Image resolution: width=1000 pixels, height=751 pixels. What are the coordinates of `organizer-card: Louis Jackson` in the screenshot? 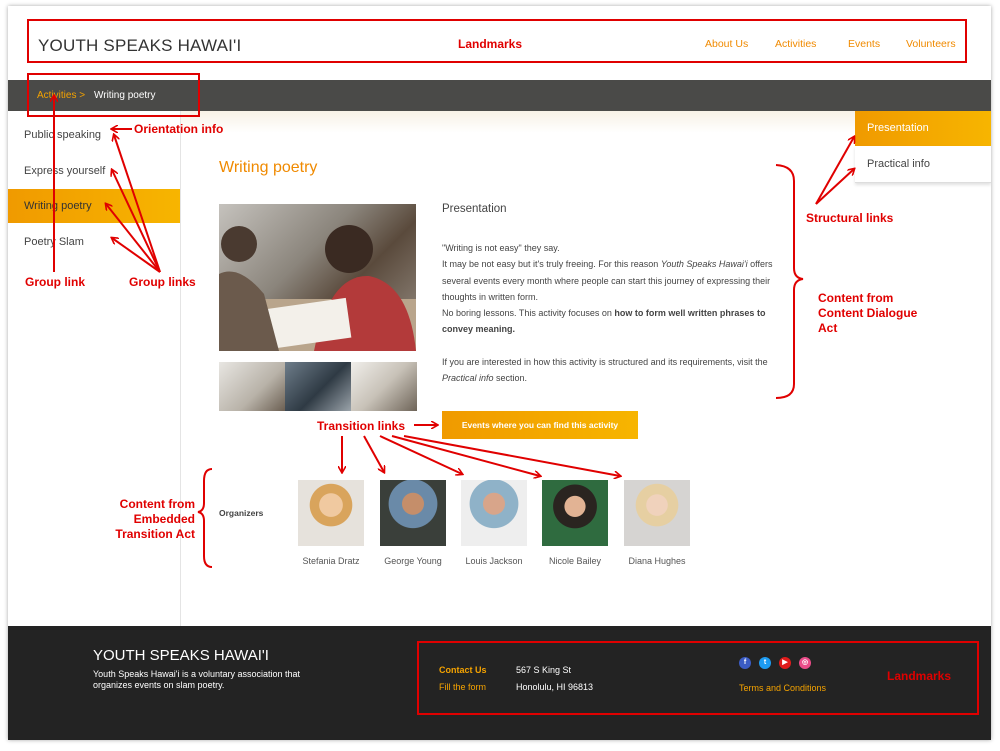 It's located at (494, 523).